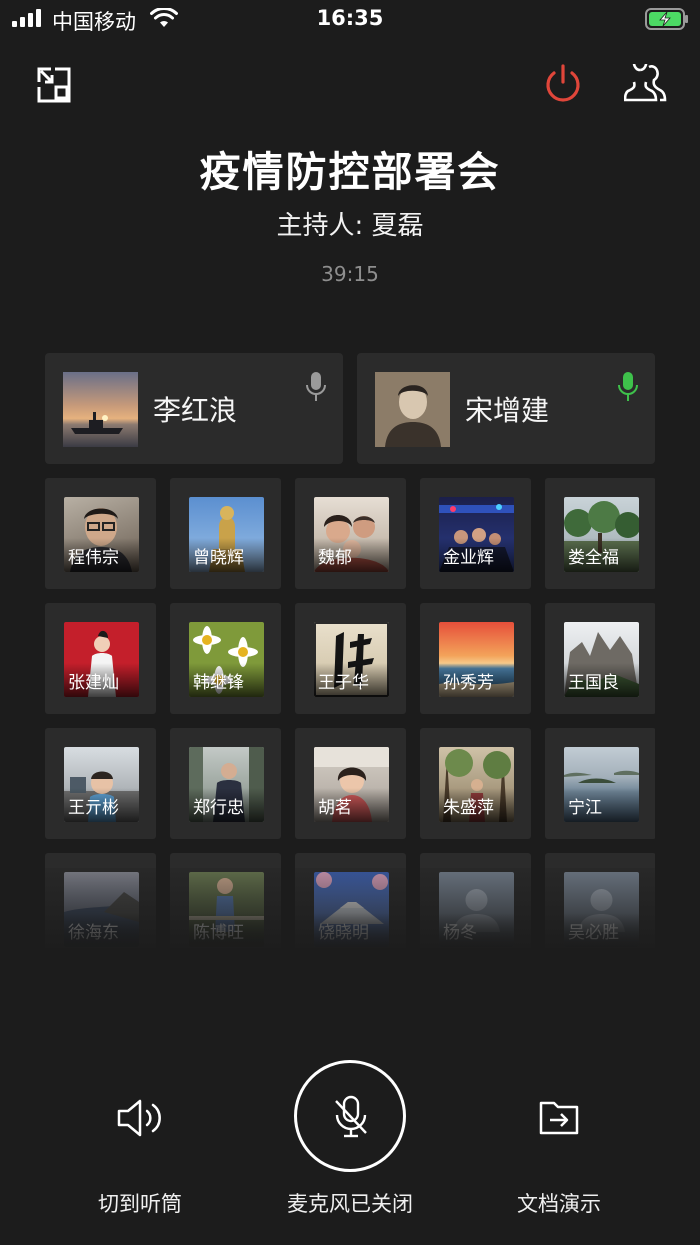 The height and width of the screenshot is (1245, 700). I want to click on participant-photo: 杨冬, so click(476, 909).